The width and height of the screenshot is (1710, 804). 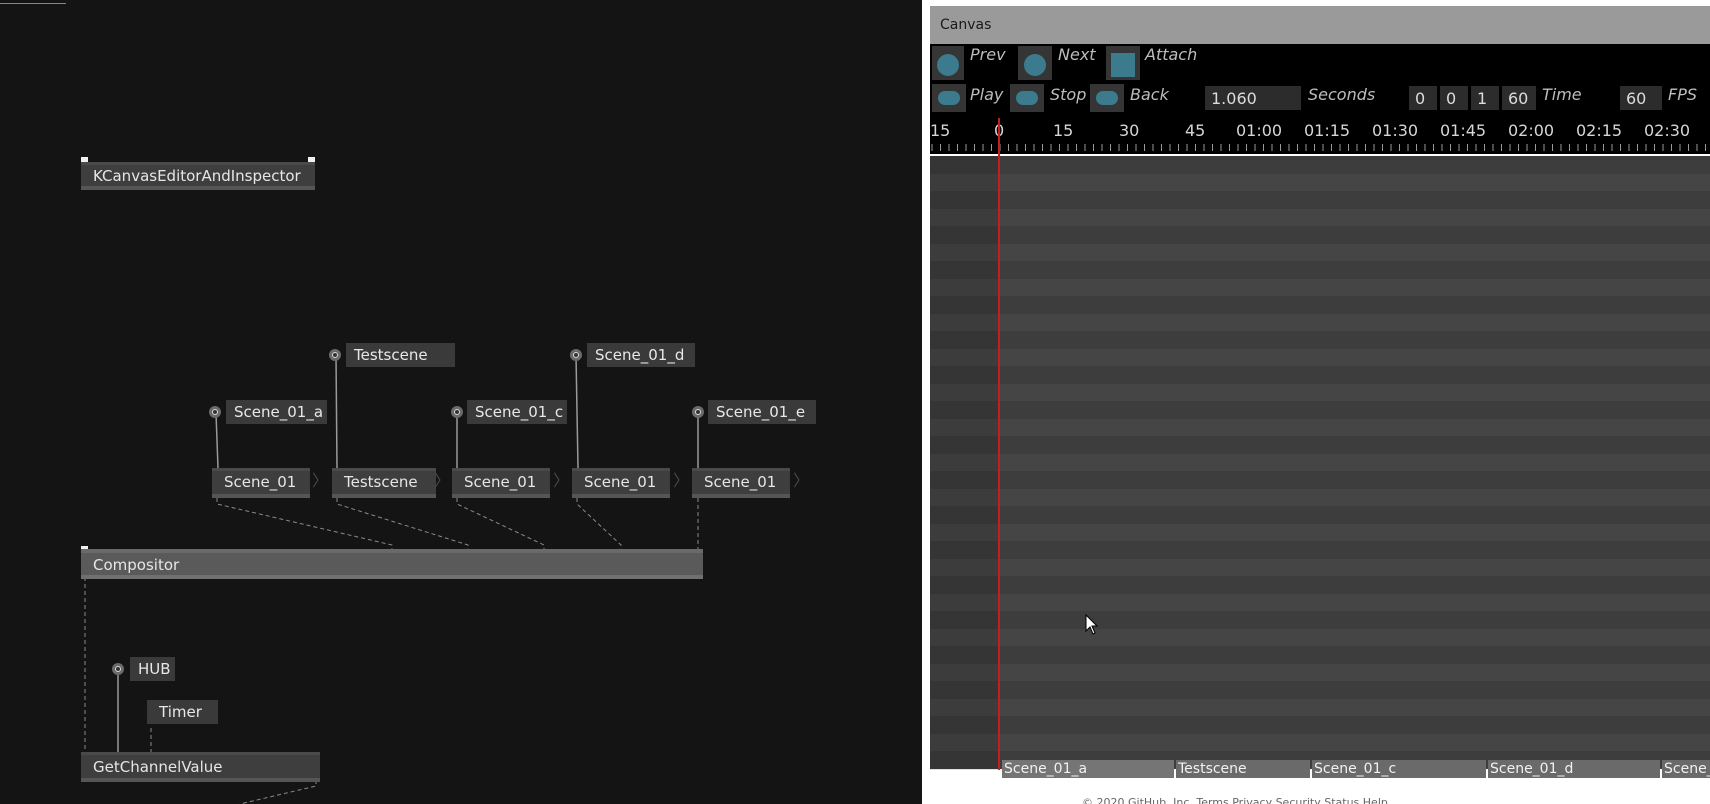 I want to click on time-minutes-input: 0, so click(x=1454, y=98).